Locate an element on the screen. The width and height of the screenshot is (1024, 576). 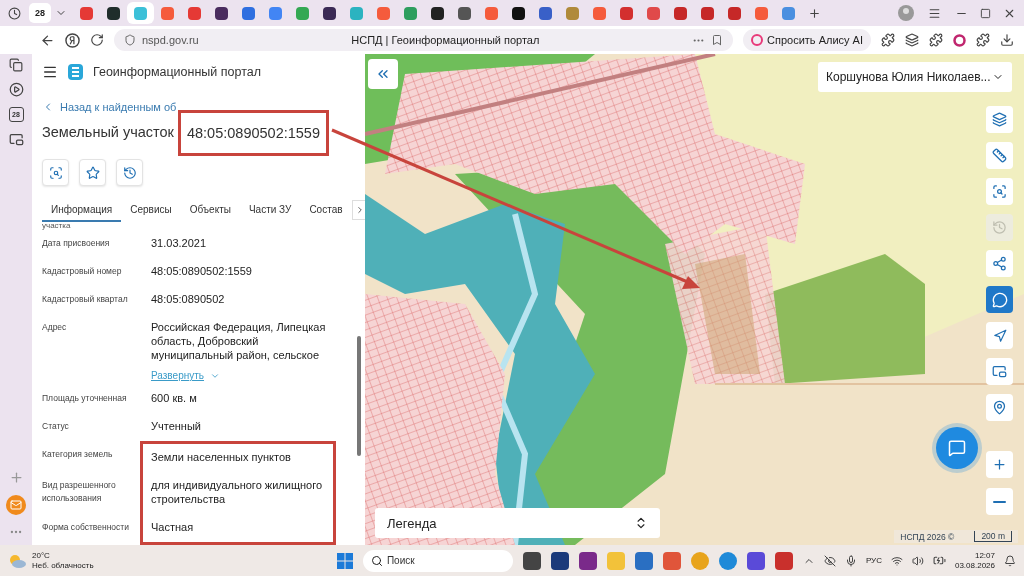
page-title: НСПД | Геоинформационный портал is located at coordinates (445, 40).